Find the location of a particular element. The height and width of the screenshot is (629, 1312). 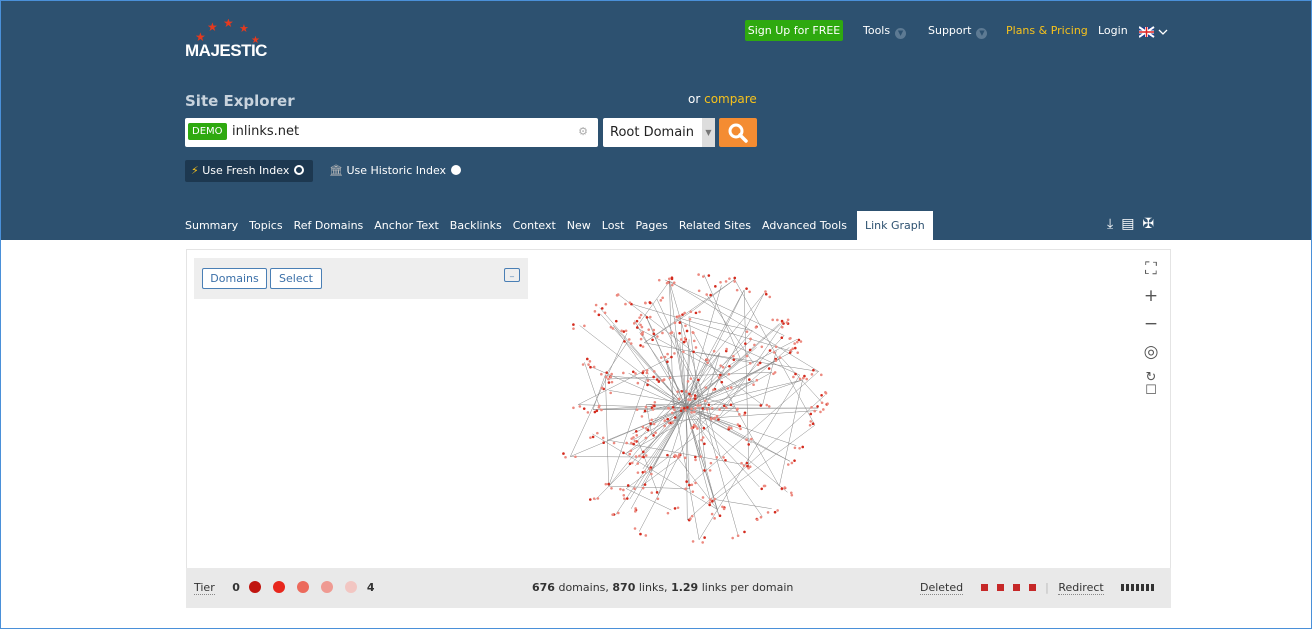

language-selector is located at coordinates (1154, 31).